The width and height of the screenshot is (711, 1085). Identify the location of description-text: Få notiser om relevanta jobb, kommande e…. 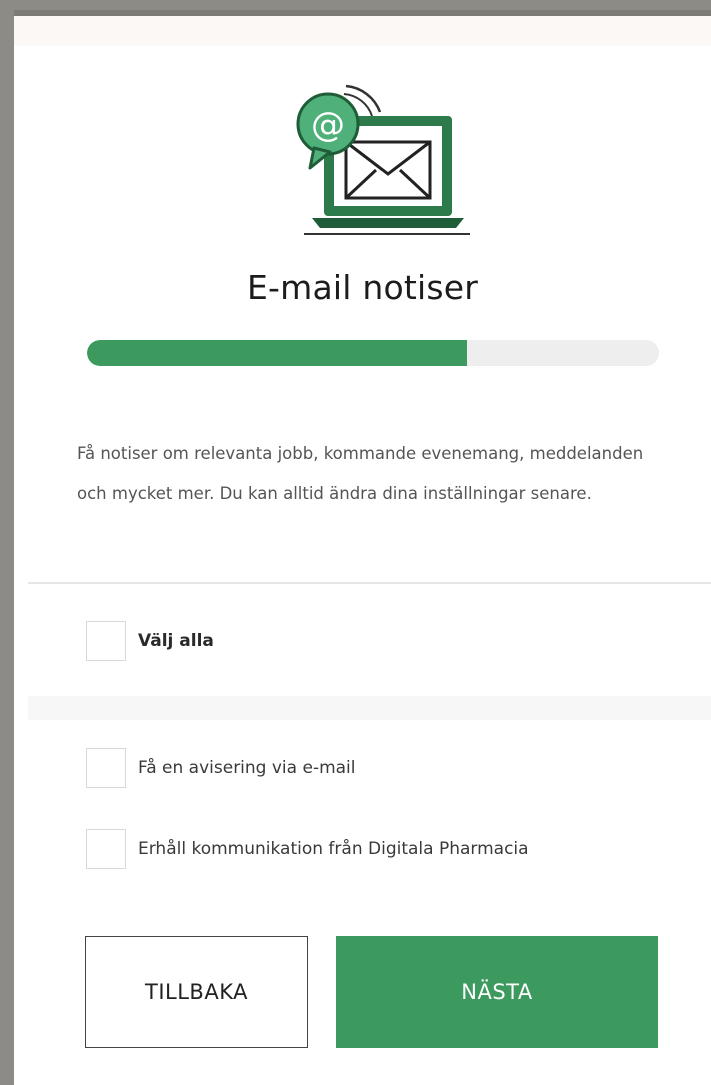
(360, 473).